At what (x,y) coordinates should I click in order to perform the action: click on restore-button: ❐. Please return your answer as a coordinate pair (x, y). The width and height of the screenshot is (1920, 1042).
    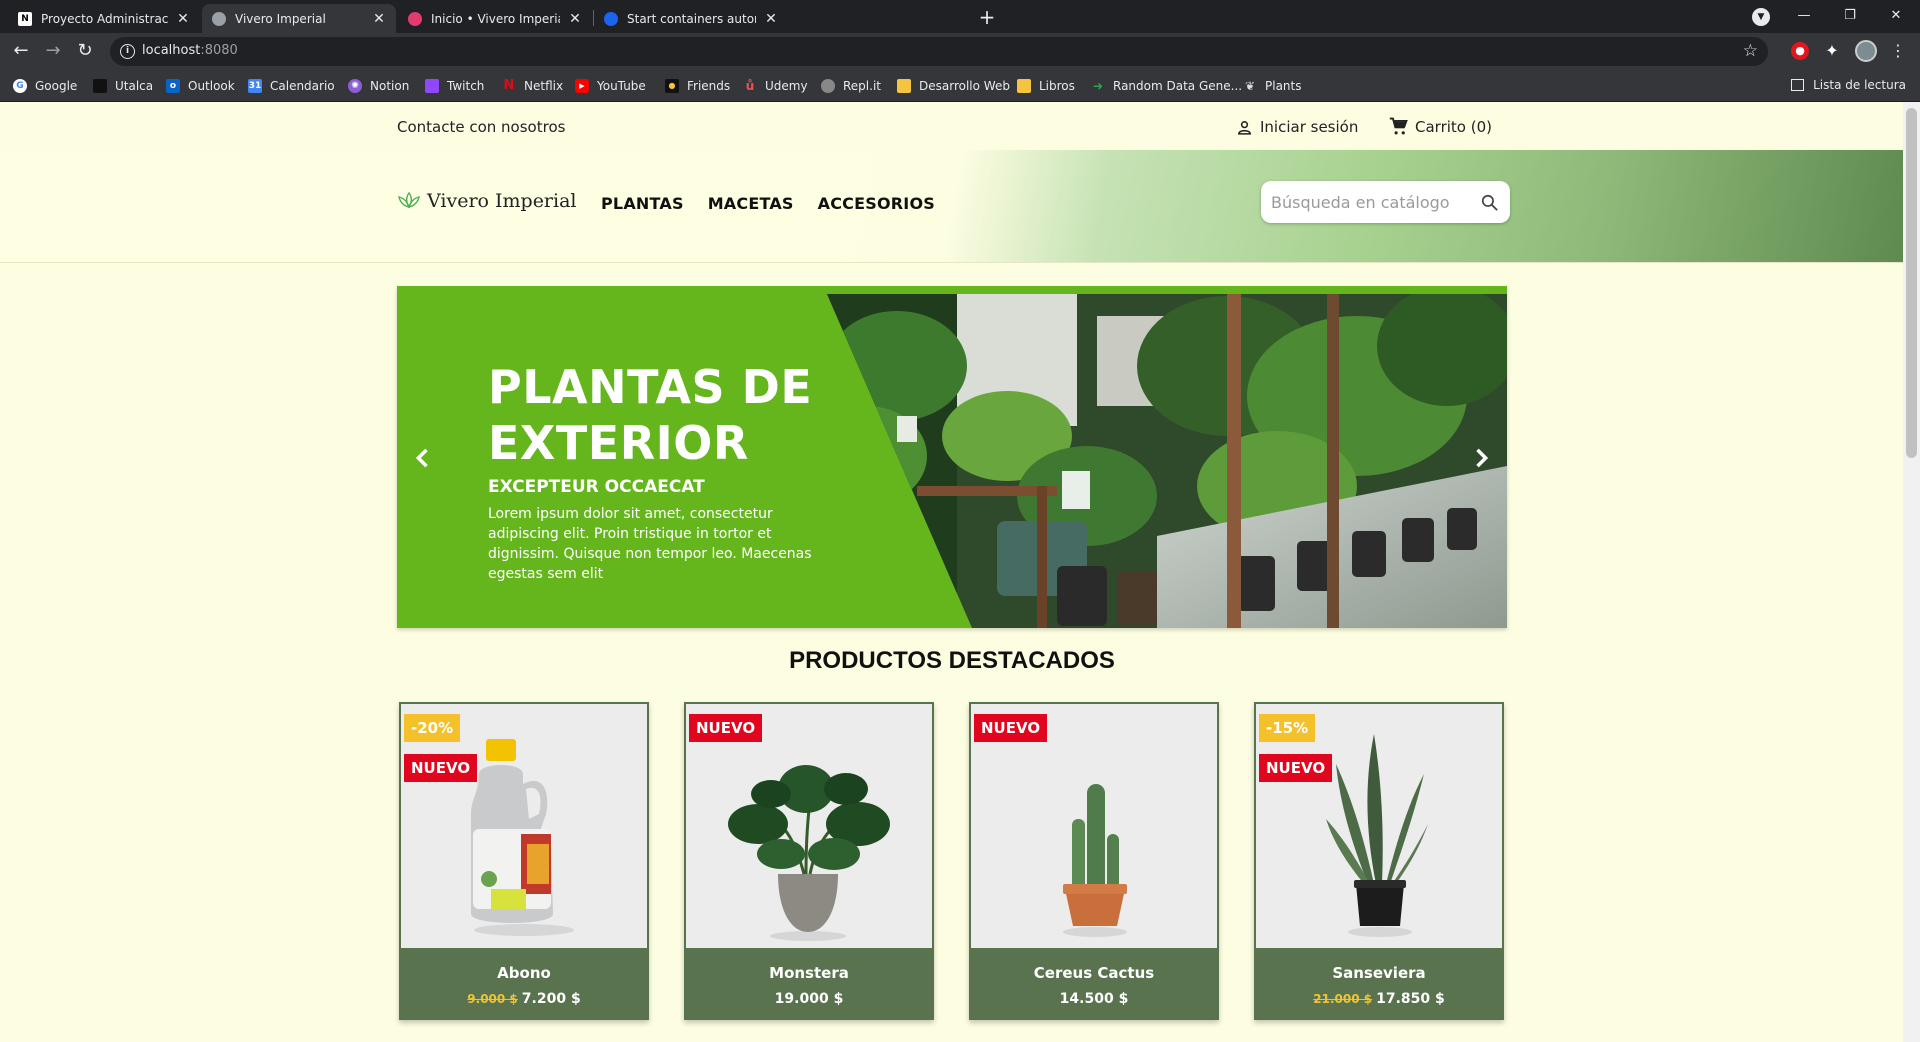
    Looking at the image, I should click on (1850, 16).